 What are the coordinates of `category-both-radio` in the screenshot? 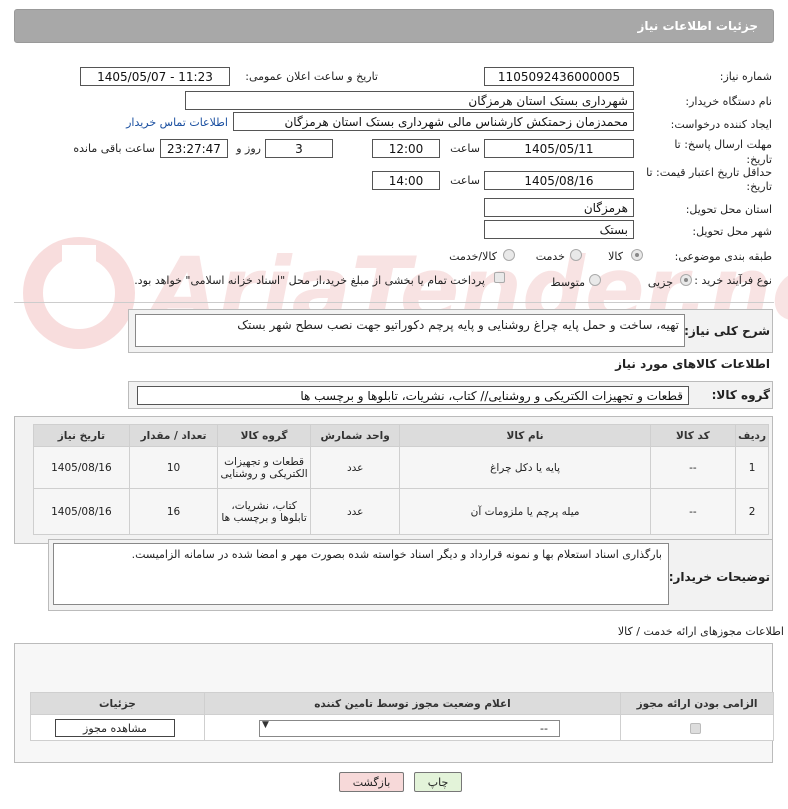 It's located at (509, 255).